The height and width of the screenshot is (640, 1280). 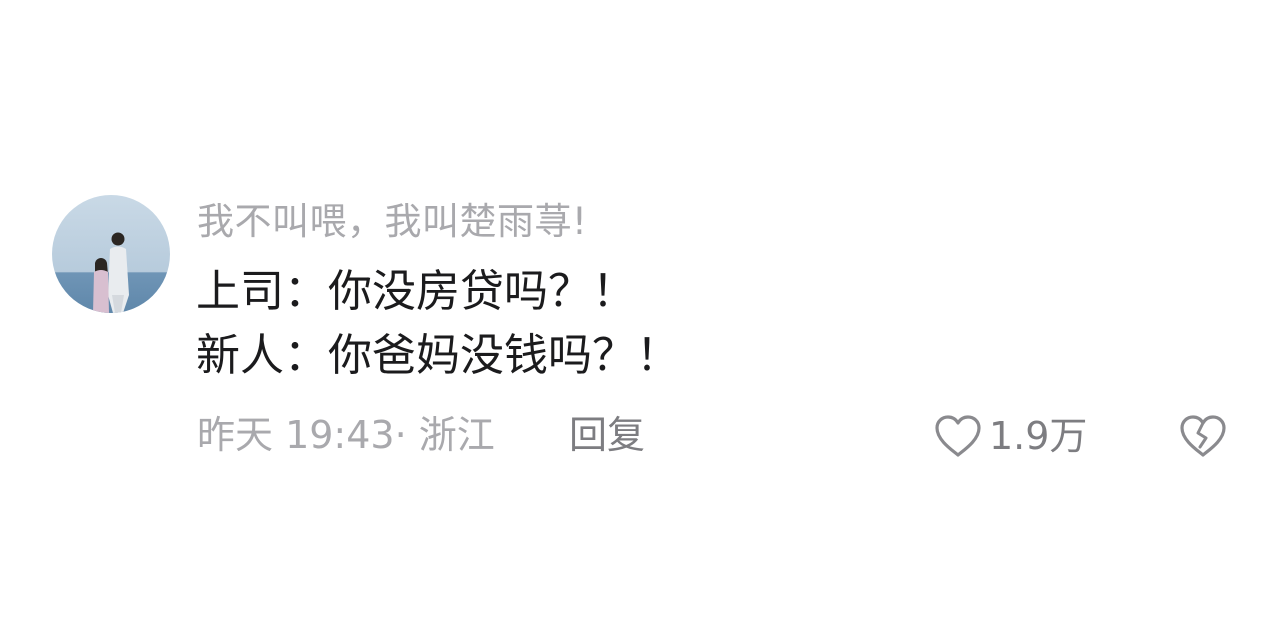 What do you see at coordinates (958, 436) in the screenshot?
I see `heart-outline-icon` at bounding box center [958, 436].